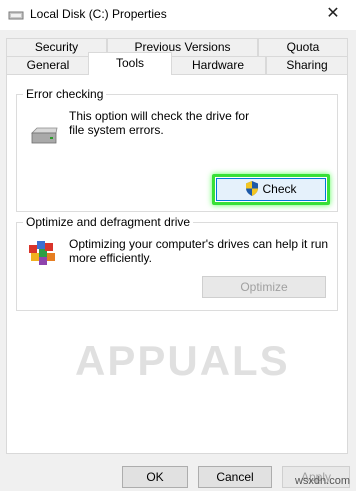 The image size is (356, 491). What do you see at coordinates (303, 47) in the screenshot?
I see `tab-quota: Quota` at bounding box center [303, 47].